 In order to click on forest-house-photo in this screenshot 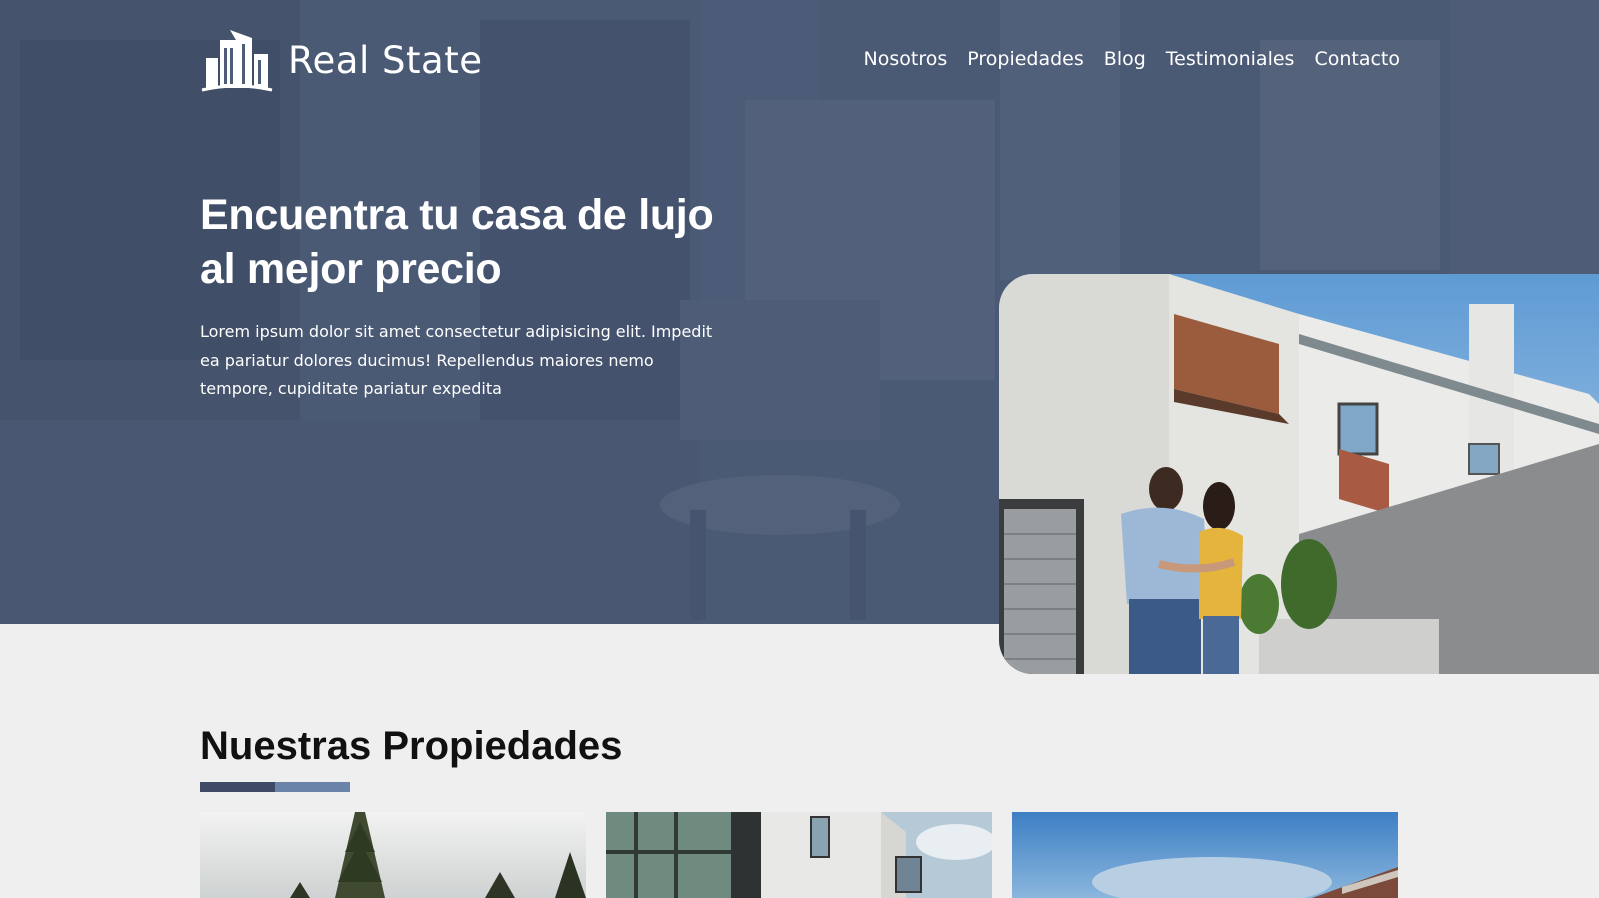, I will do `click(393, 855)`.